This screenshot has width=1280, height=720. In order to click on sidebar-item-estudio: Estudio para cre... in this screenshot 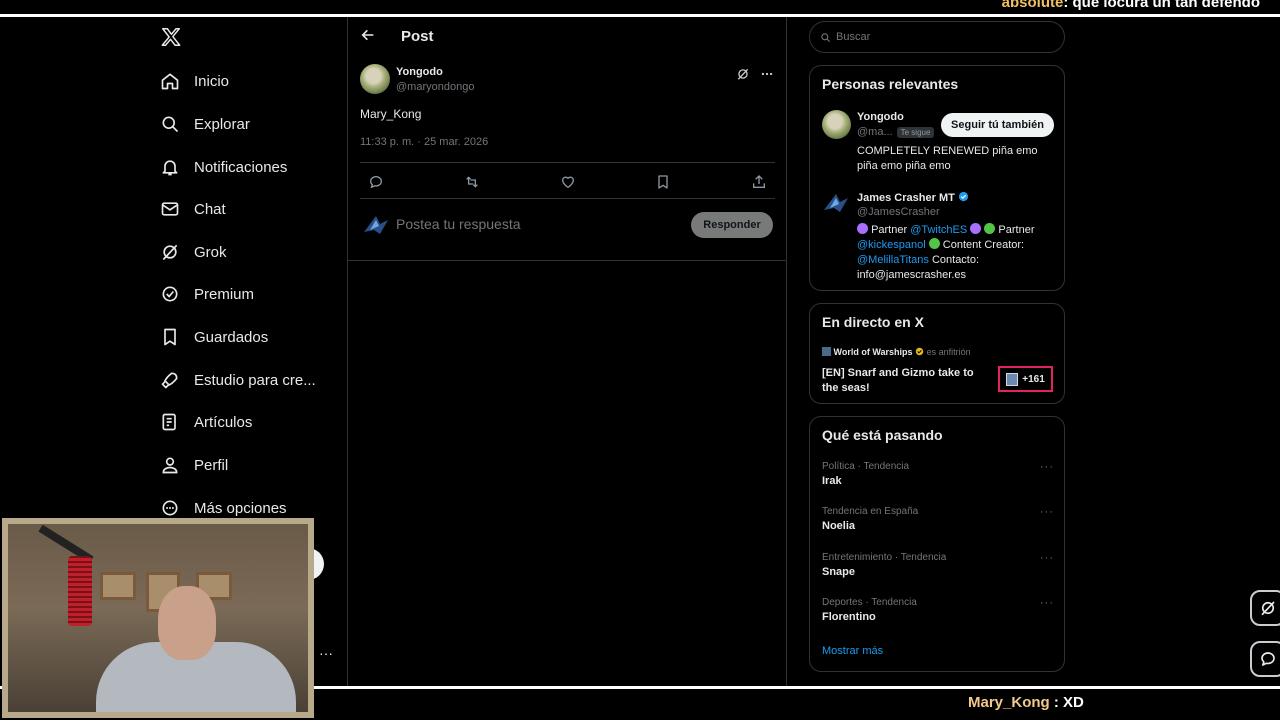, I will do `click(233, 380)`.